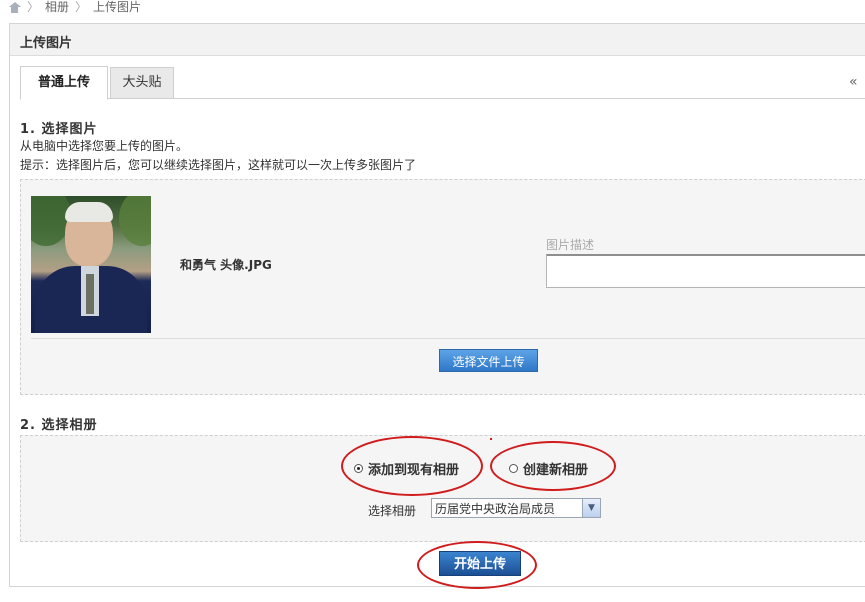 This screenshot has width=865, height=602. What do you see at coordinates (218, 165) in the screenshot?
I see `section-select-image-hint: 提示：选择图片后，您可以继续选择图片，这样就可以一次上传多张图片了` at bounding box center [218, 165].